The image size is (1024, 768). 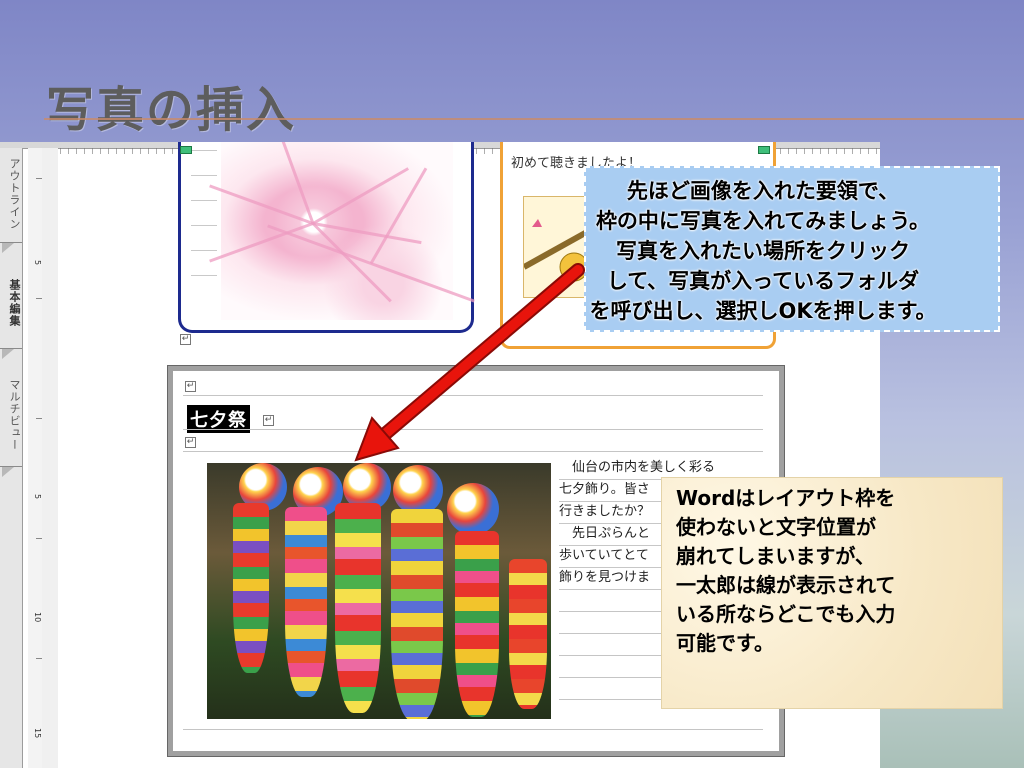 I want to click on title-underline, so click(x=534, y=119).